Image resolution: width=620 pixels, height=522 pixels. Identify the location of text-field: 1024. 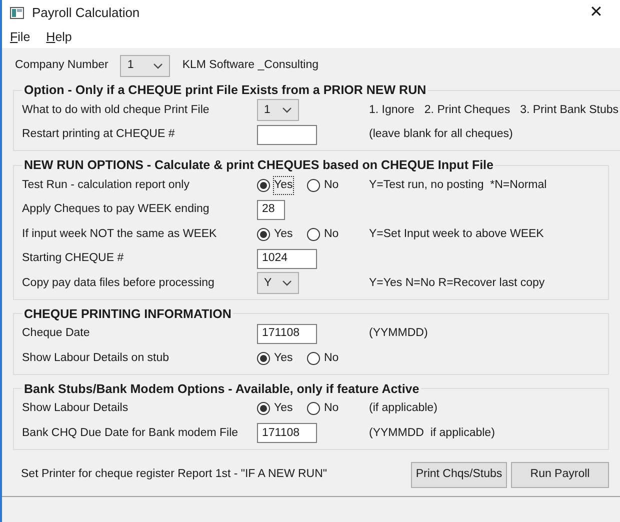
(287, 258).